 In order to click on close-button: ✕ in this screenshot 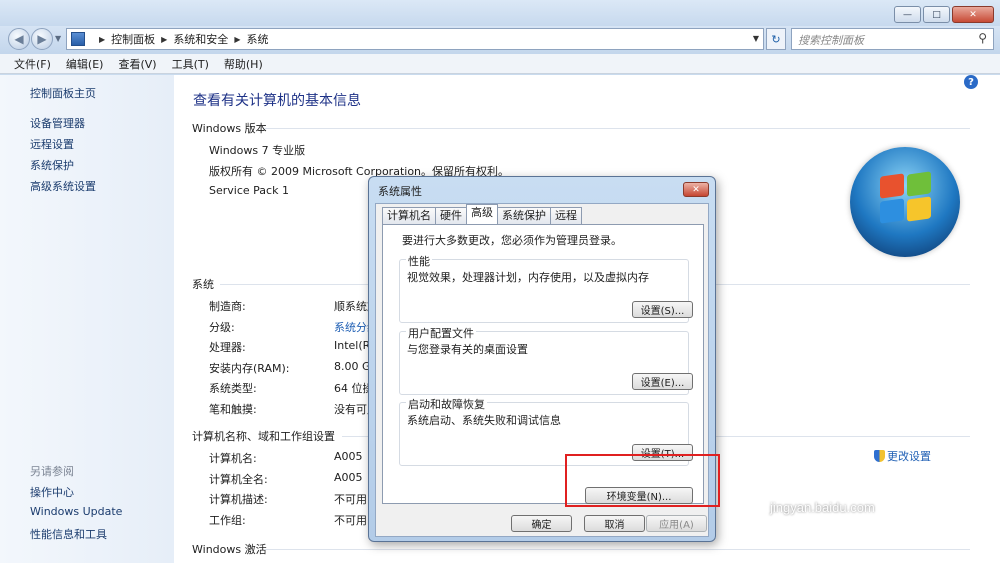, I will do `click(973, 14)`.